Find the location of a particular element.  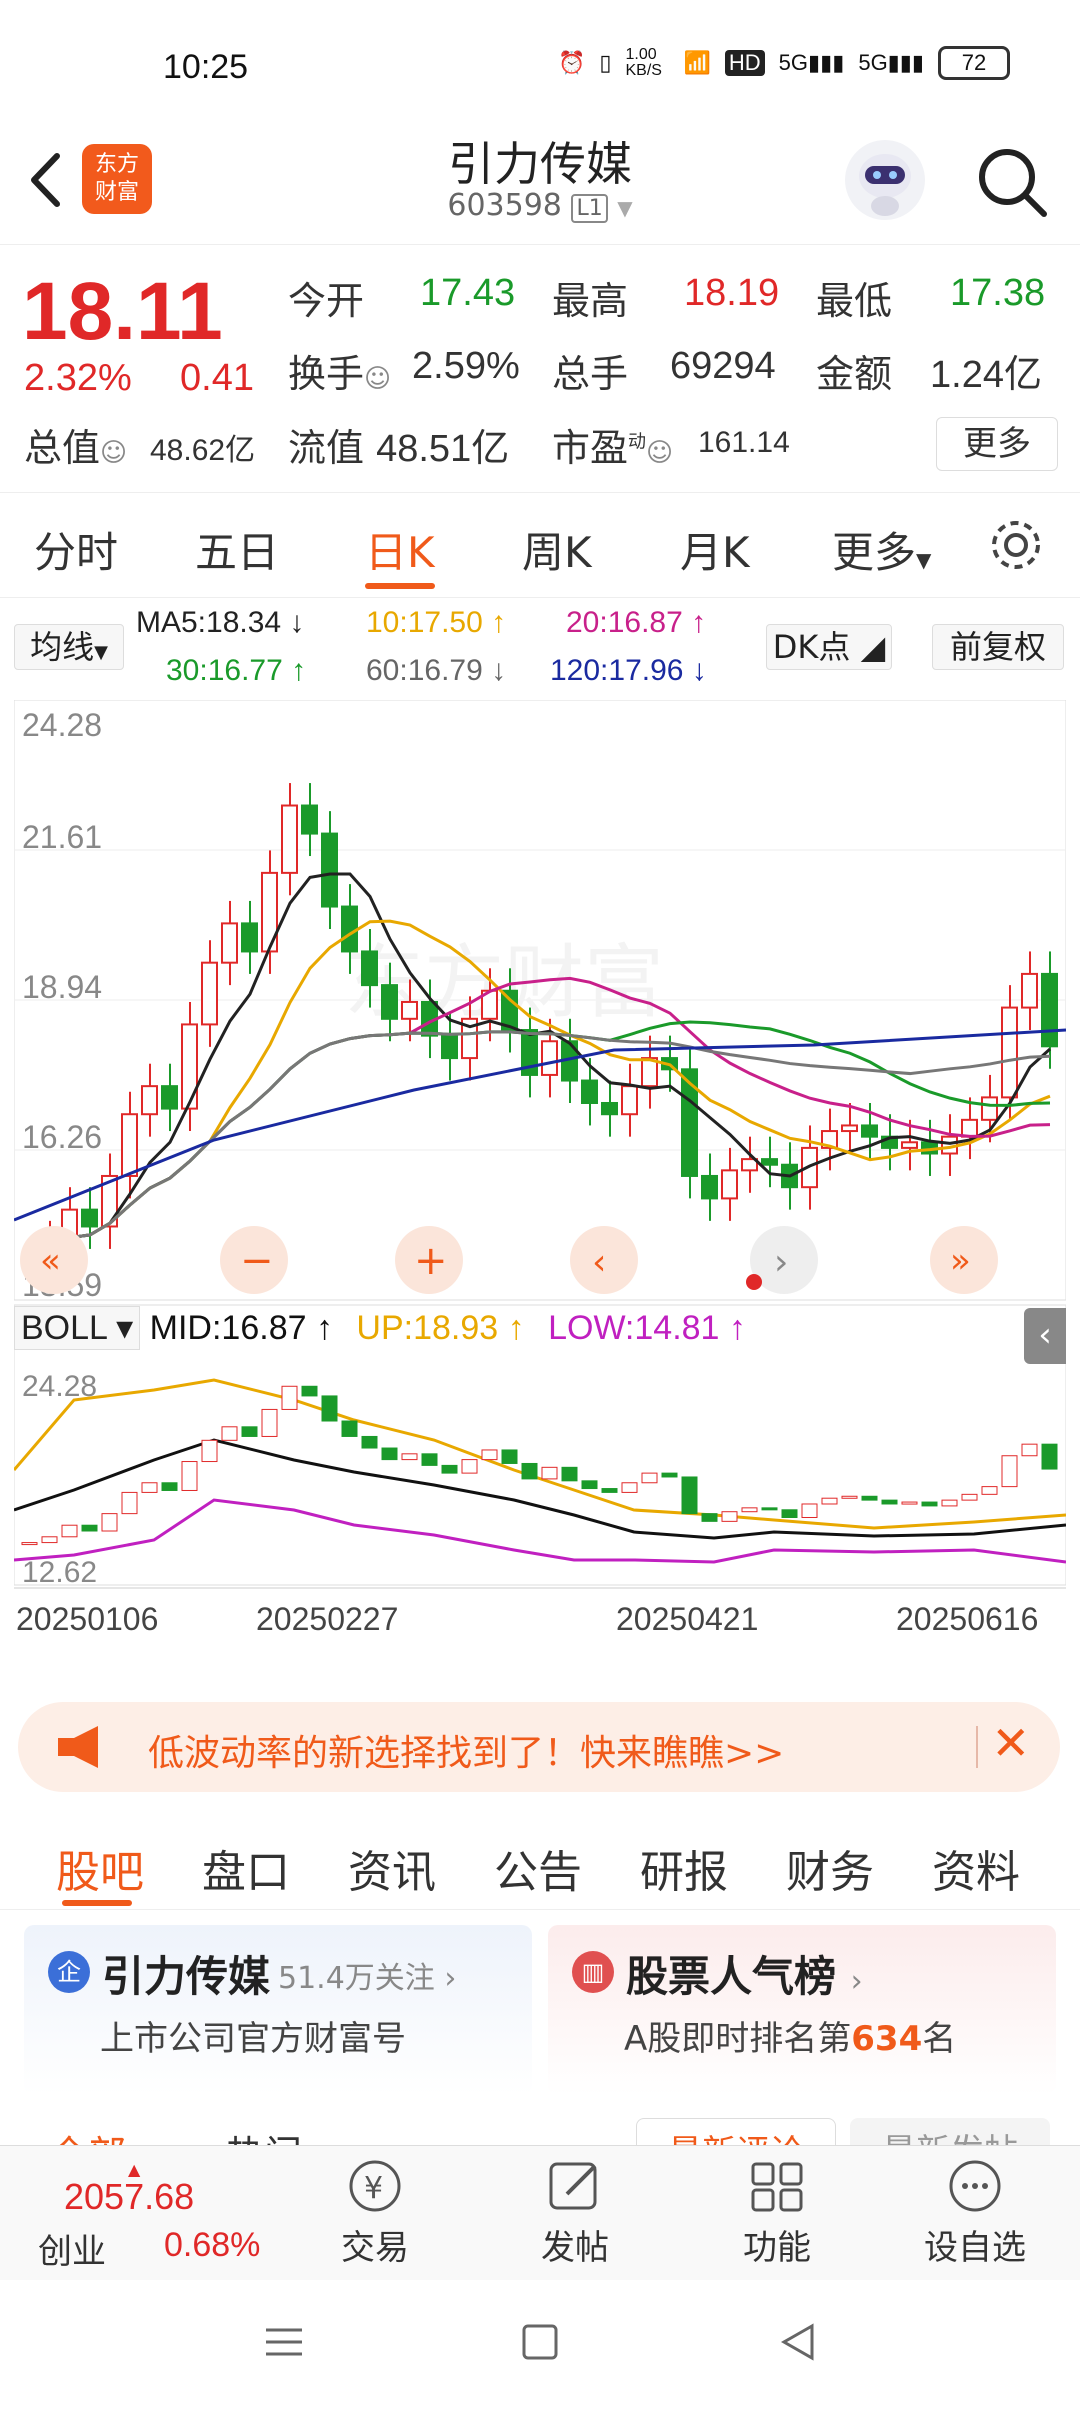

close-icon: ✕ is located at coordinates (1010, 1743).